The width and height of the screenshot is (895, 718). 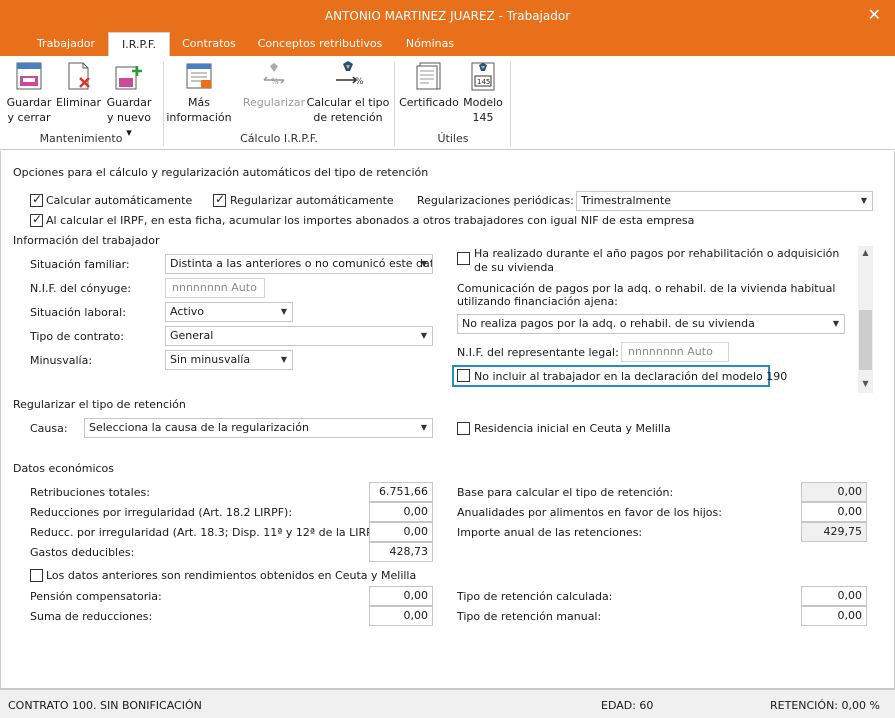 What do you see at coordinates (834, 596) in the screenshot?
I see `calc-rate-result-field: 0,00` at bounding box center [834, 596].